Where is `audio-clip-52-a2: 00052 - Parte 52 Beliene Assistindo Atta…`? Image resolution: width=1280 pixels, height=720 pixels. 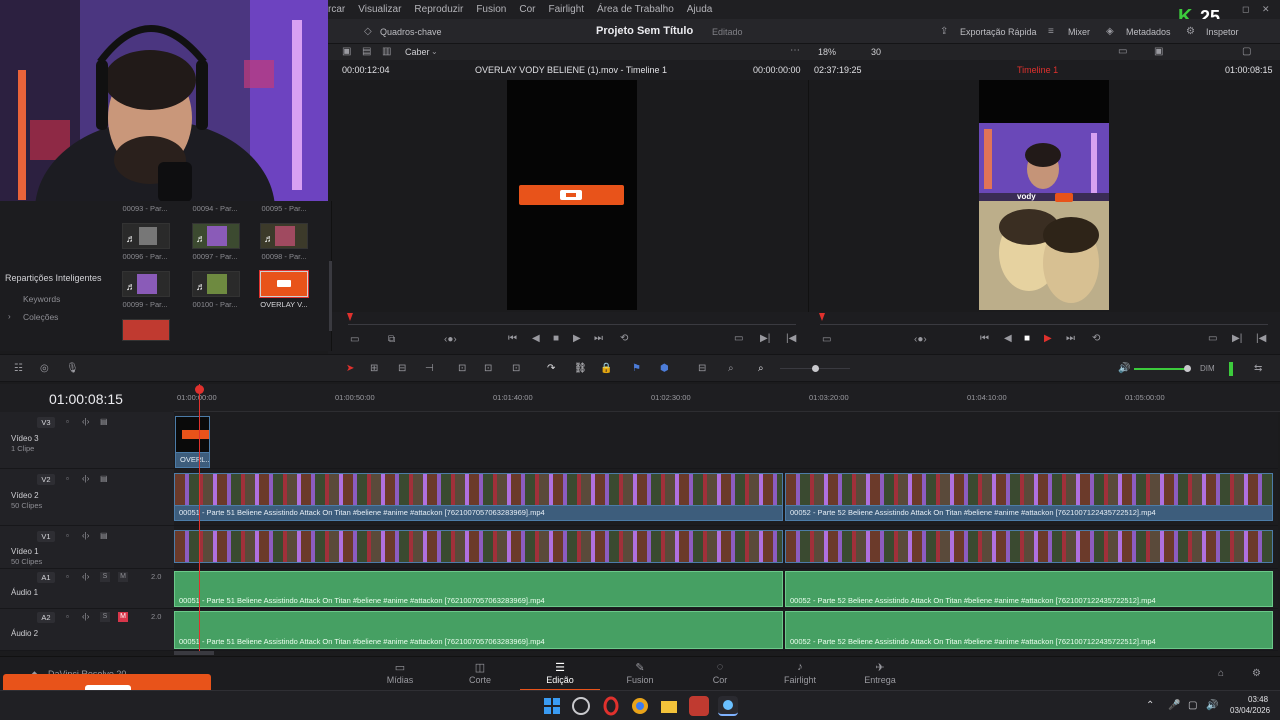 audio-clip-52-a2: 00052 - Parte 52 Beliene Assistindo Atta… is located at coordinates (1029, 630).